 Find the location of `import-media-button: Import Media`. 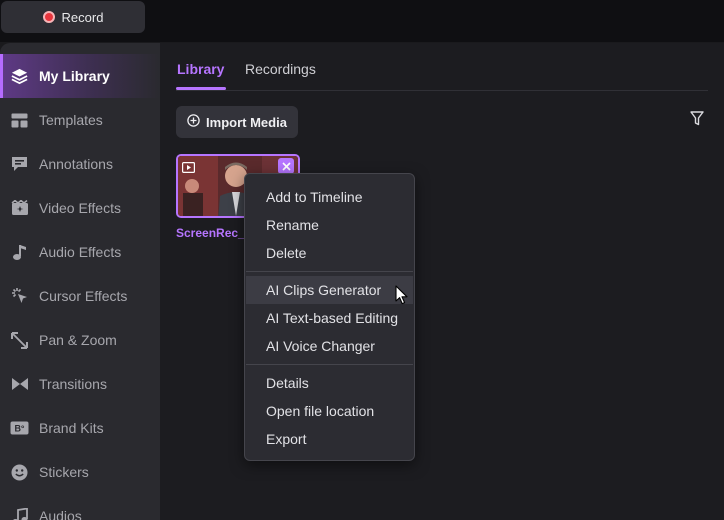

import-media-button: Import Media is located at coordinates (237, 122).